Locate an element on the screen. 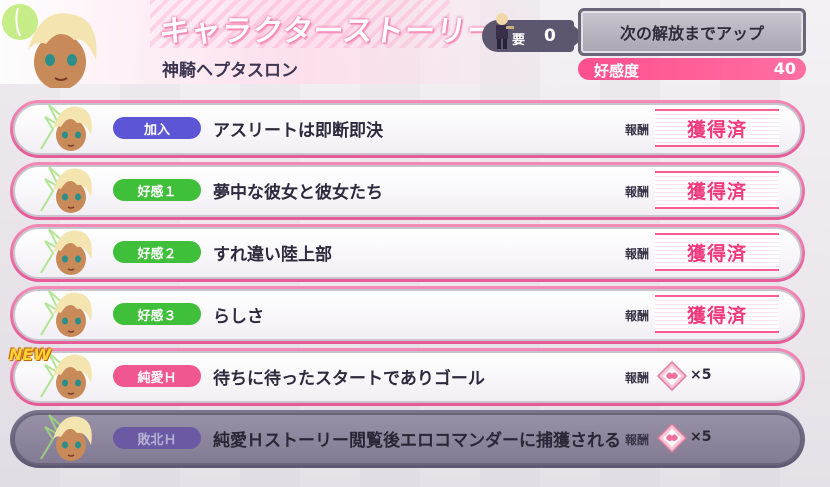  story-title: らしさ is located at coordinates (238, 317).